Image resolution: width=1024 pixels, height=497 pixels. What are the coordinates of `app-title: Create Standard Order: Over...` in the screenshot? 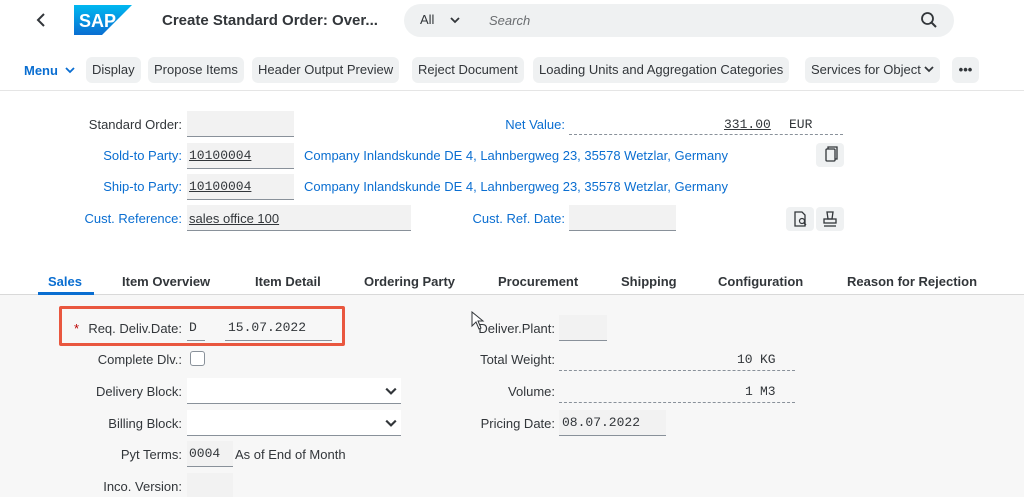 It's located at (270, 20).